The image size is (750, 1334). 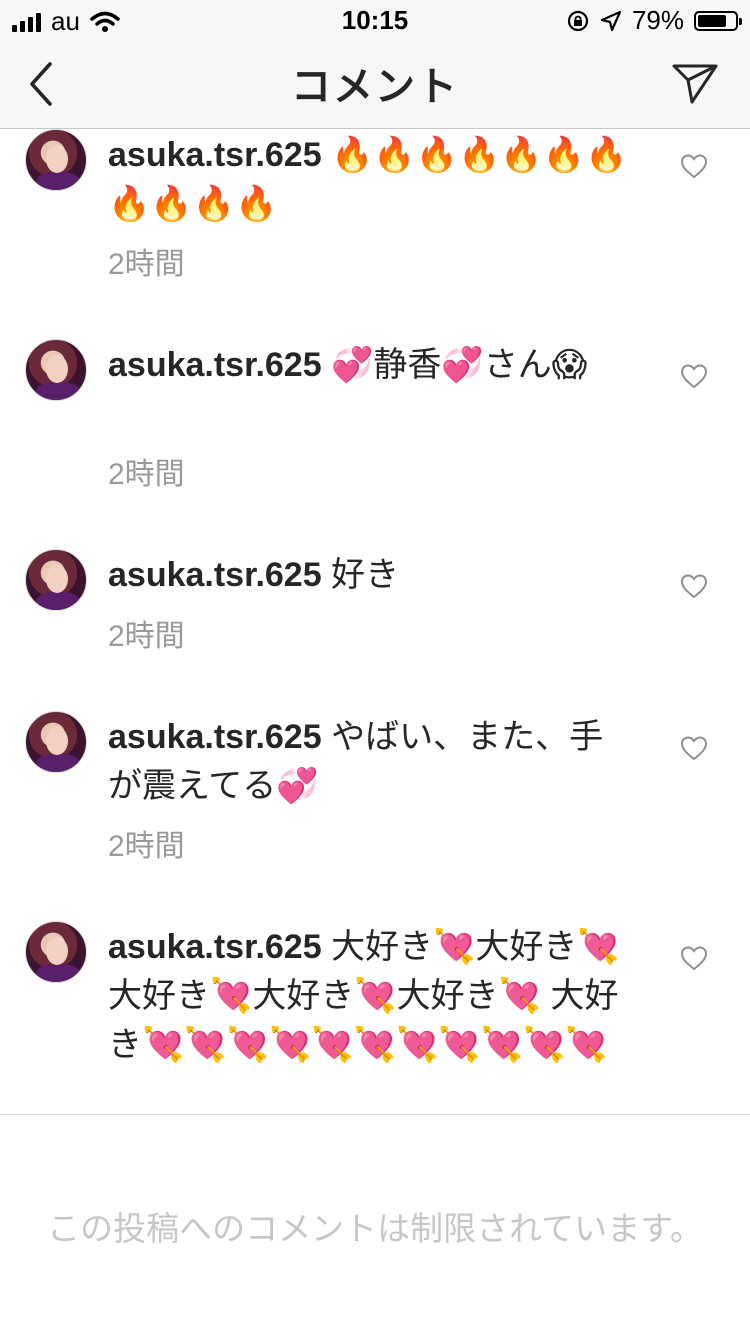 I want to click on comment-message: 好き, so click(x=365, y=575).